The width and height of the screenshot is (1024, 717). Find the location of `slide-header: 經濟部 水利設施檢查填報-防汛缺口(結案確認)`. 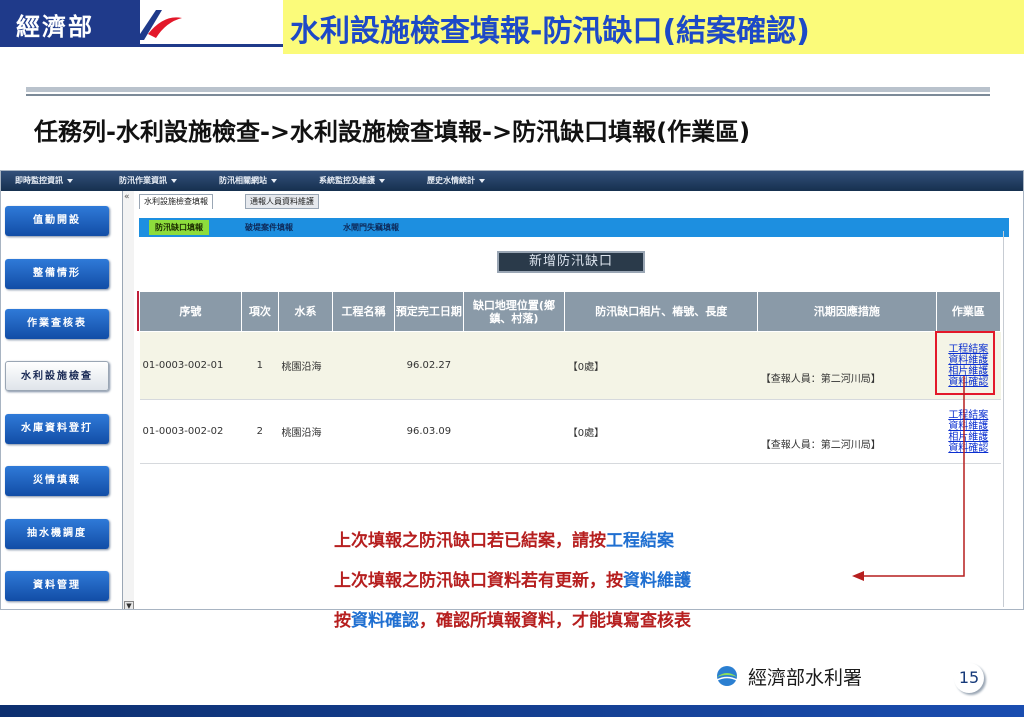

slide-header: 經濟部 水利設施檢查填報-防汛缺口(結案確認) is located at coordinates (512, 27).